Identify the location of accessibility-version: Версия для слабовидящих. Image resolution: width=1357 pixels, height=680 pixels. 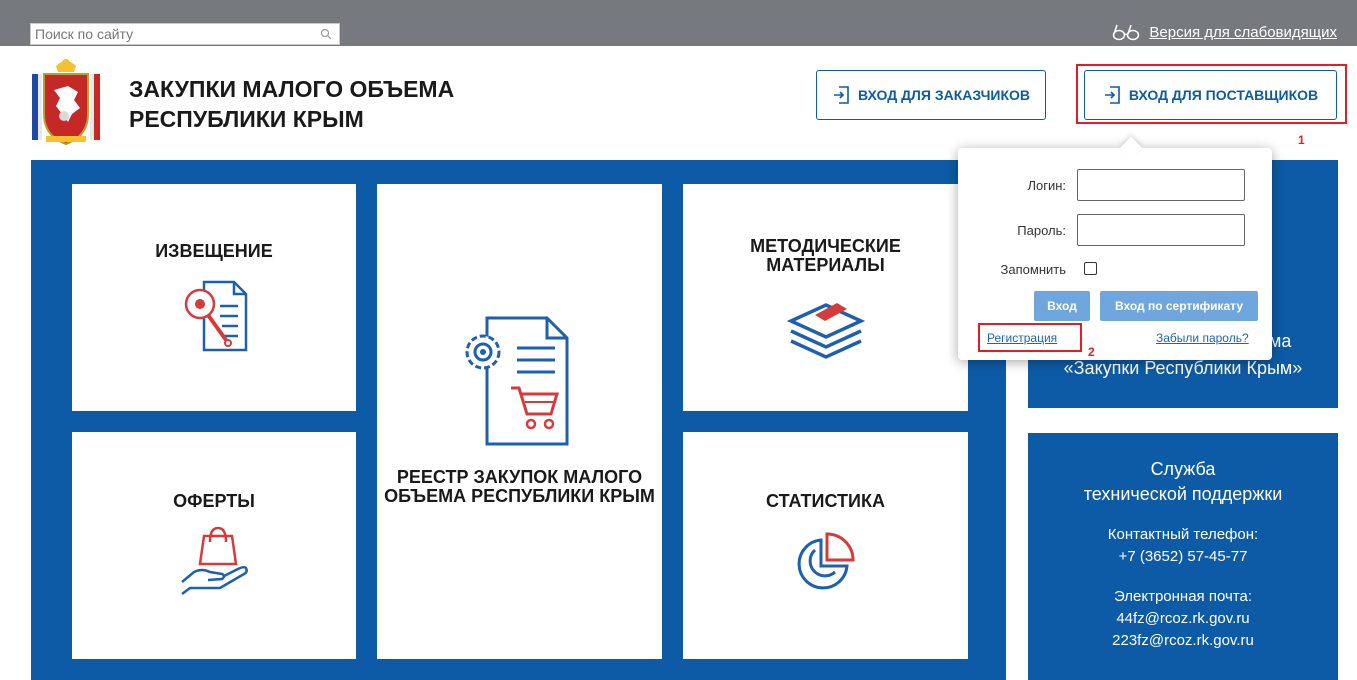
(1224, 32).